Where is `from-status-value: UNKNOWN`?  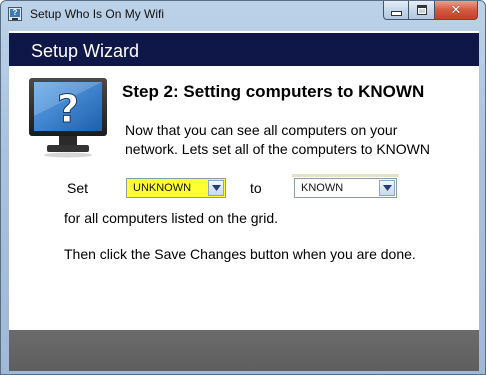
from-status-value: UNKNOWN is located at coordinates (162, 188).